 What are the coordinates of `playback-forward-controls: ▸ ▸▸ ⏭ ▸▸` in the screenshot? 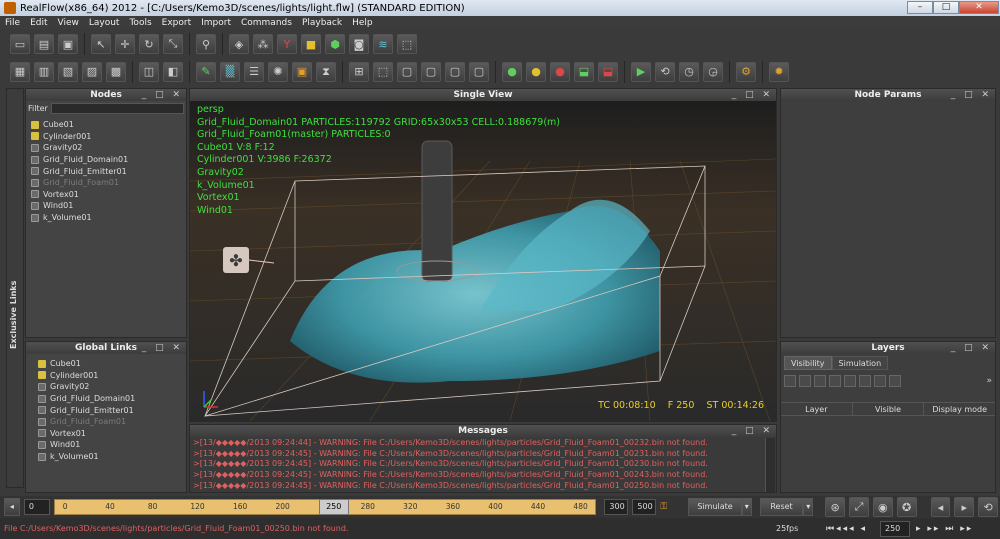 It's located at (944, 529).